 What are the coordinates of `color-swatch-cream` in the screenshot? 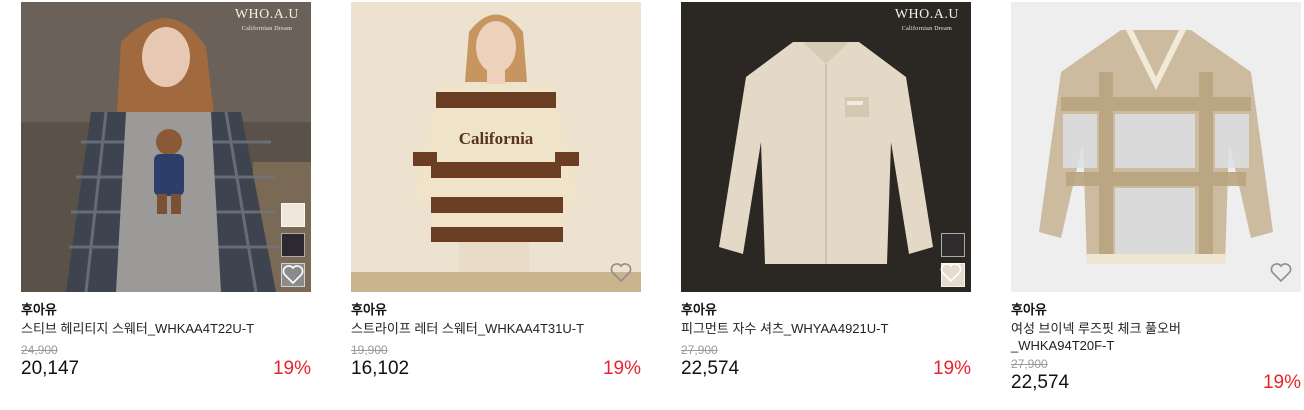 It's located at (293, 215).